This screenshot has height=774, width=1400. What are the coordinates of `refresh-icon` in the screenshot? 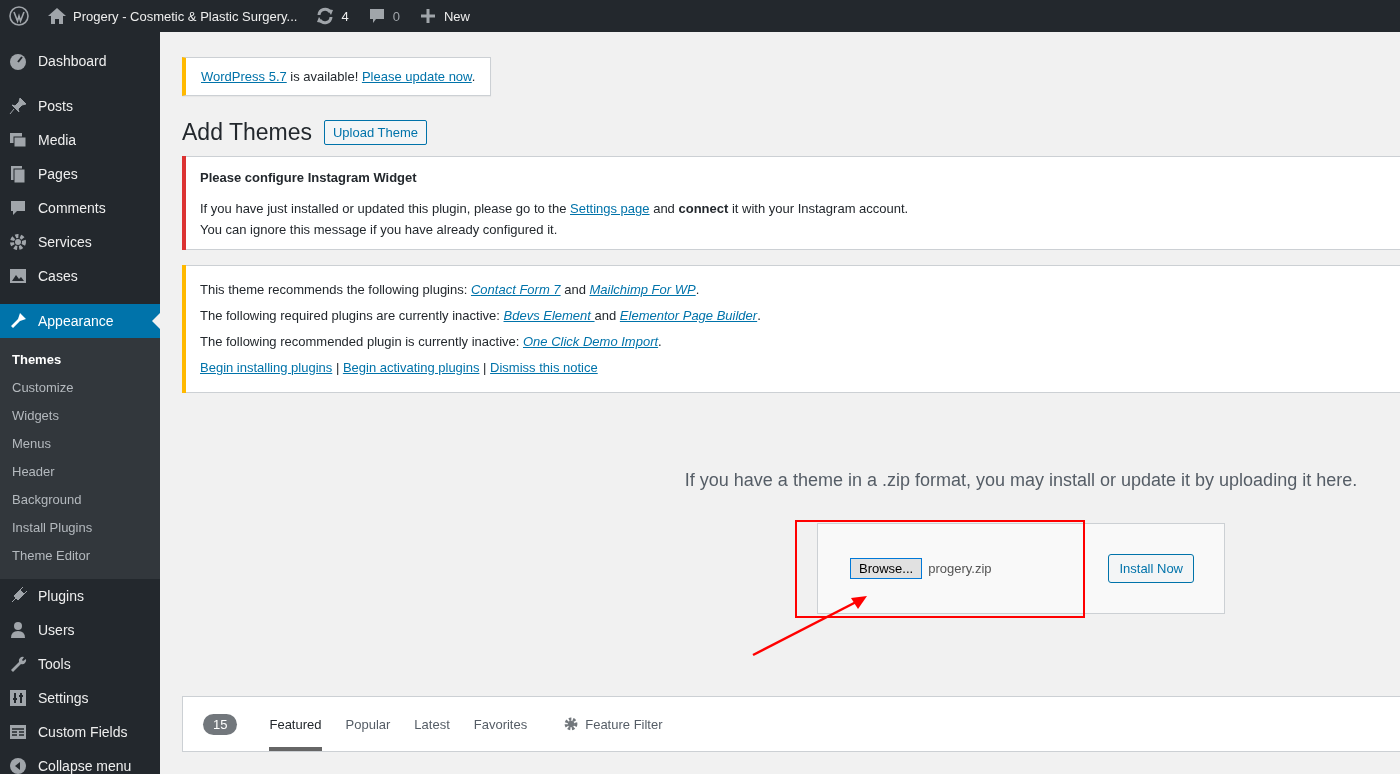 It's located at (325, 16).